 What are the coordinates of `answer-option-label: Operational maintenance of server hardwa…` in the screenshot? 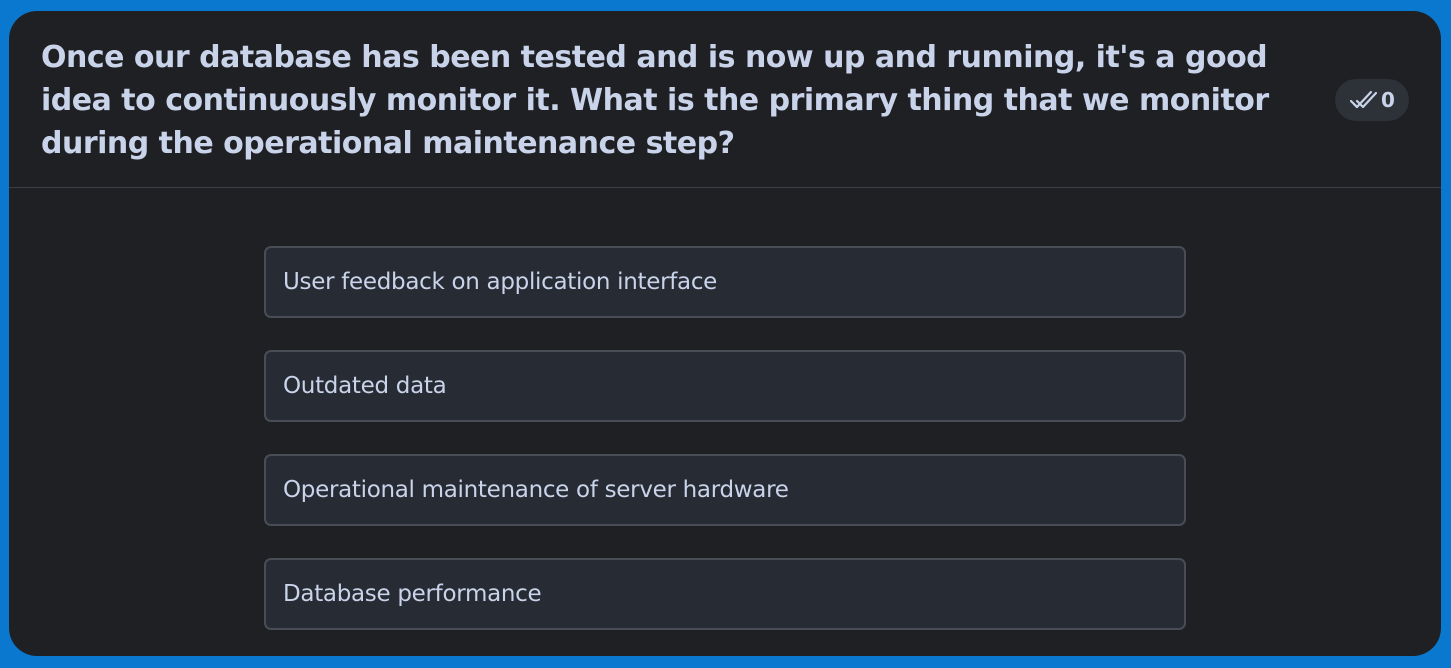 It's located at (536, 490).